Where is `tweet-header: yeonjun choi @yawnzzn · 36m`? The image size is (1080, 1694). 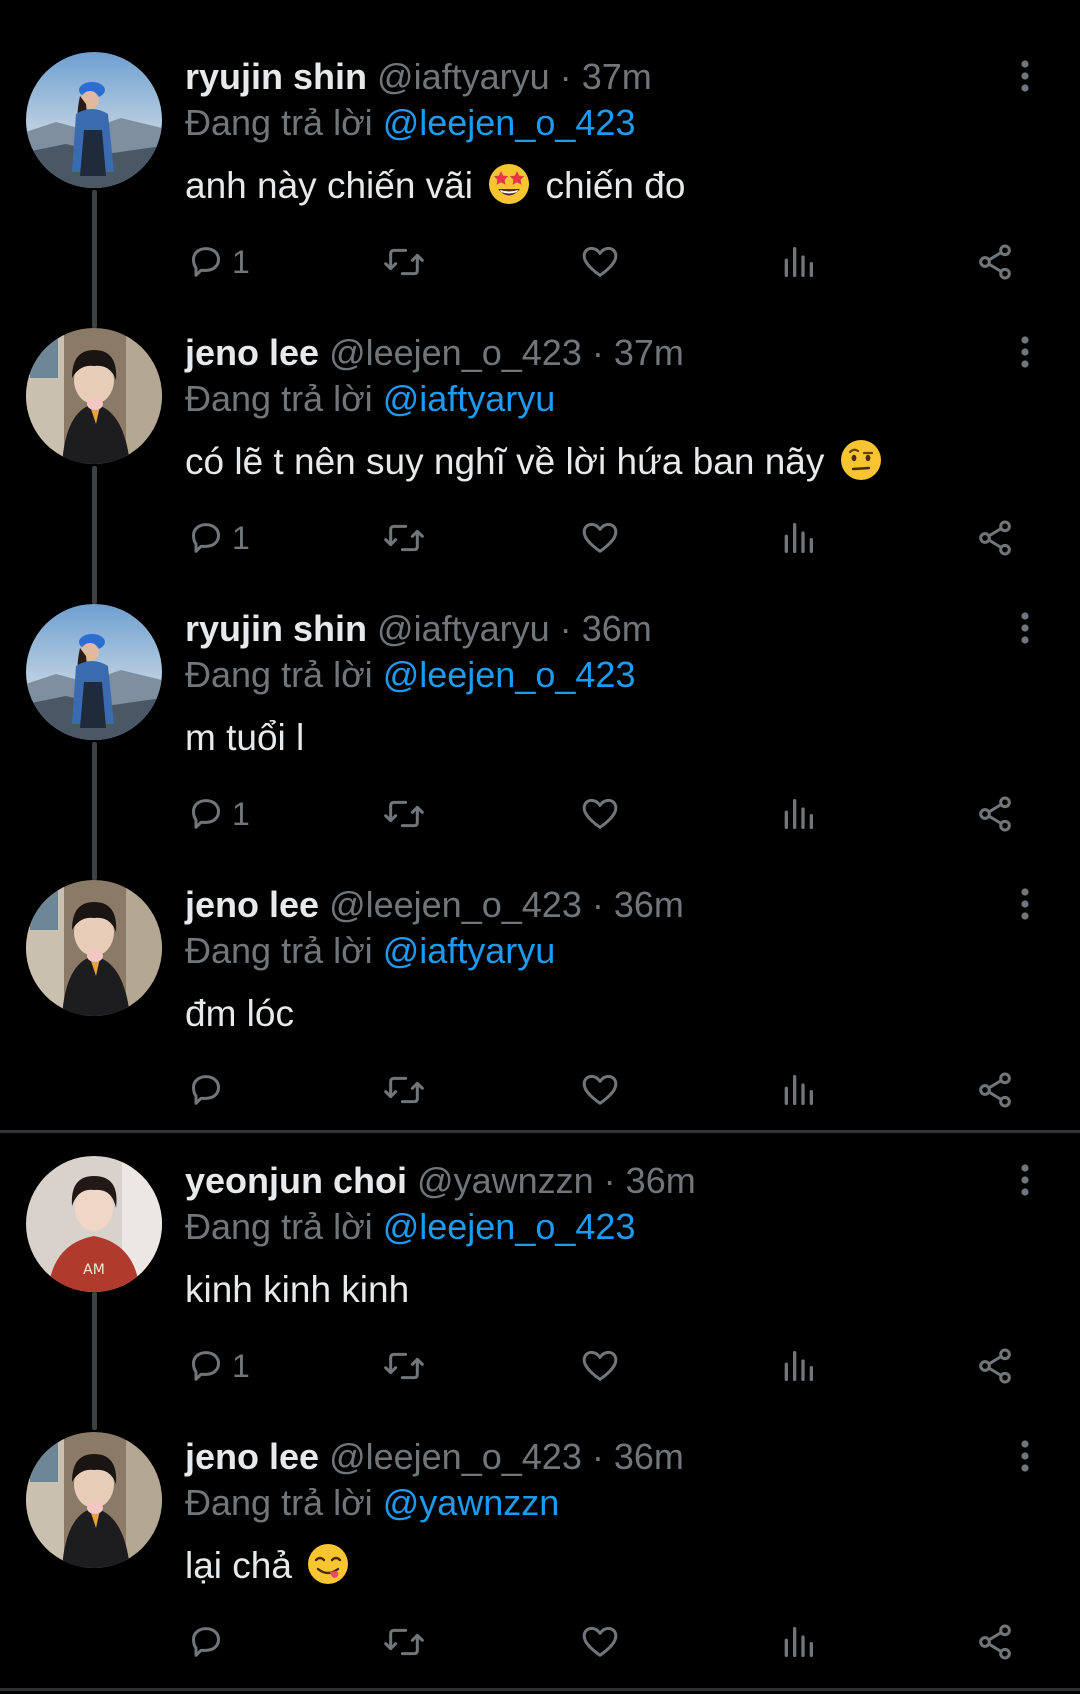 tweet-header: yeonjun choi @yawnzzn · 36m is located at coordinates (440, 1181).